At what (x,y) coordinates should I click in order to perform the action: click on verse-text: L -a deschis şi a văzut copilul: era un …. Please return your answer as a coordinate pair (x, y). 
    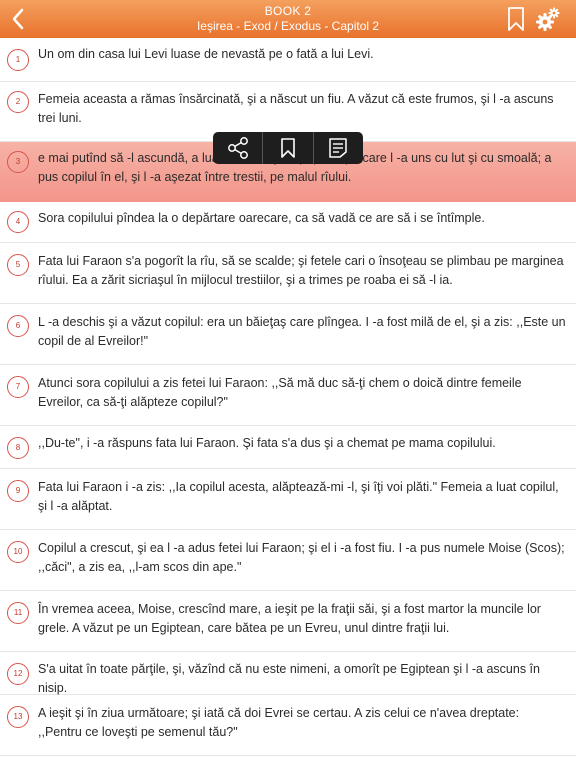
    Looking at the image, I should click on (302, 331).